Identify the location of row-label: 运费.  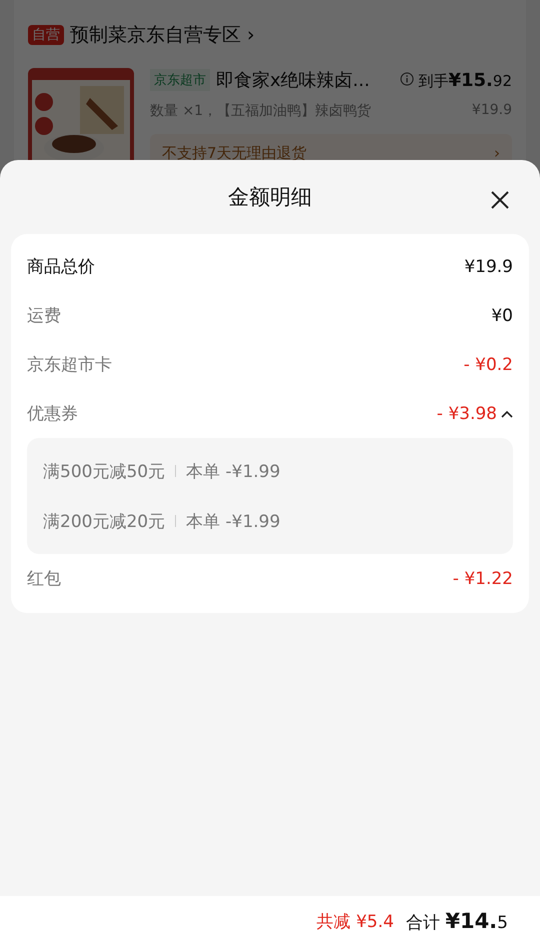
(44, 316).